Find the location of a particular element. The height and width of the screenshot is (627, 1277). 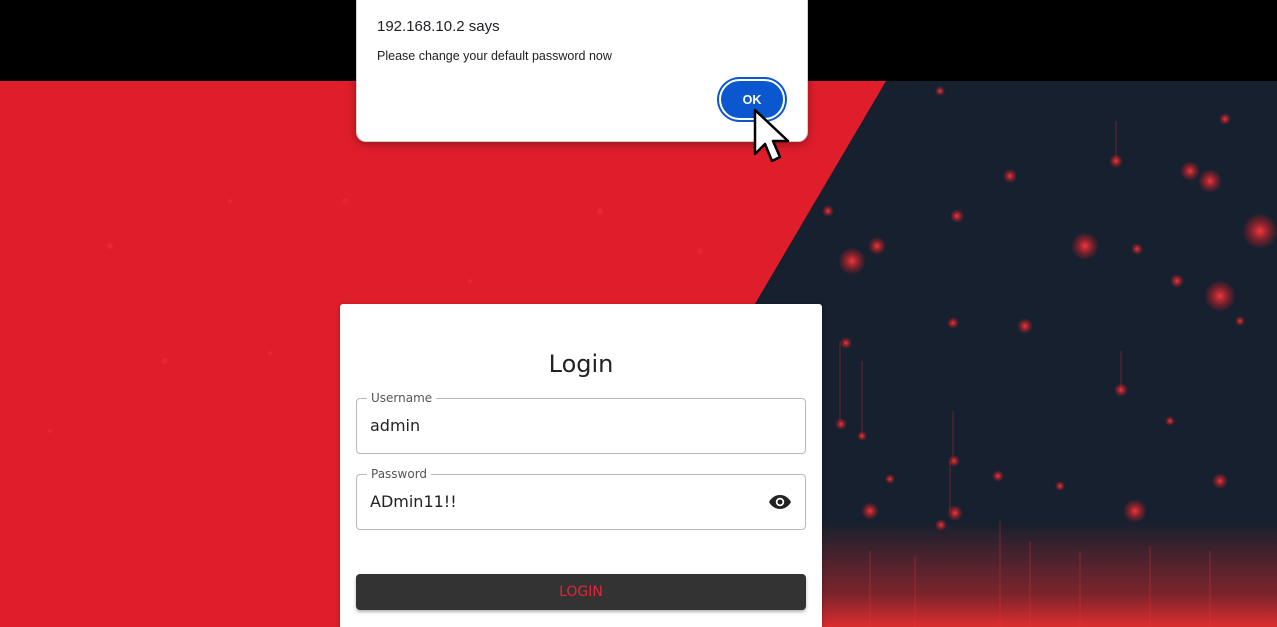

alert-message: Please change your default password now is located at coordinates (494, 56).